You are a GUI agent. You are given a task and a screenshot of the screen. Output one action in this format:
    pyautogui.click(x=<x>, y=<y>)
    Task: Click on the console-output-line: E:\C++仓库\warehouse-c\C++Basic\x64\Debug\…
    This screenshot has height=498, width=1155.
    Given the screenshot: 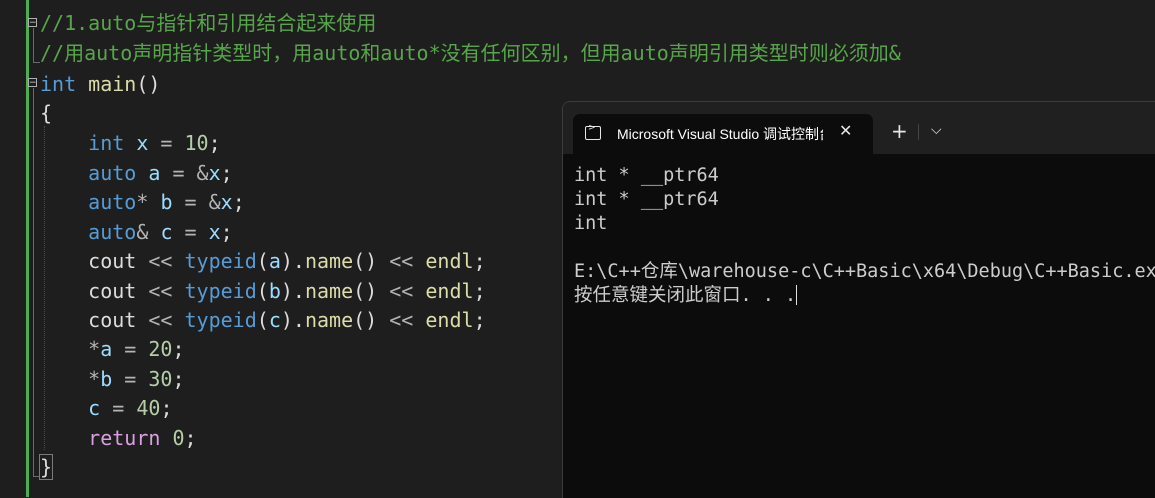 What is the action you would take?
    pyautogui.click(x=864, y=271)
    